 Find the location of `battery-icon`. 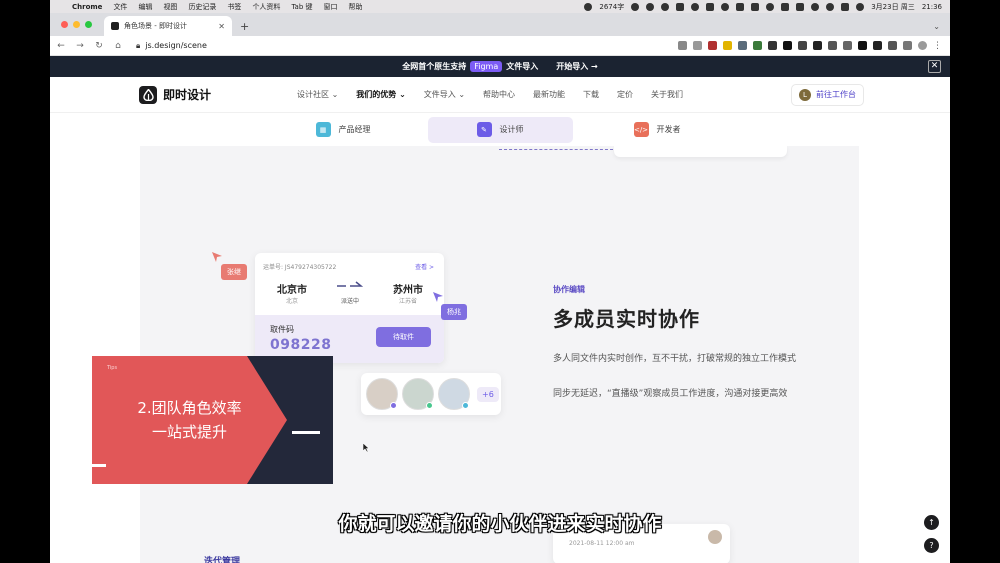

battery-icon is located at coordinates (800, 6).